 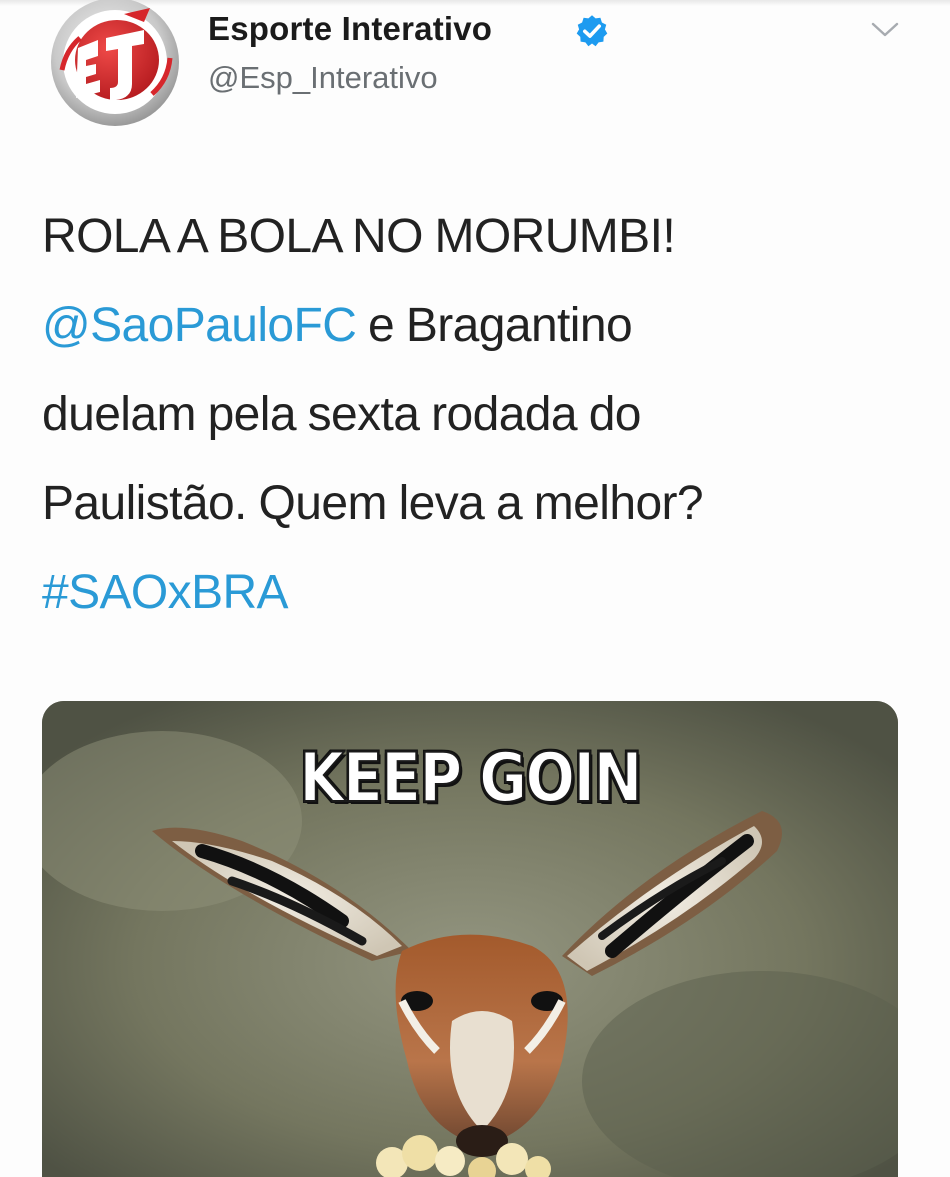 What do you see at coordinates (199, 325) in the screenshot?
I see `mention-link: @SaoPauloFC` at bounding box center [199, 325].